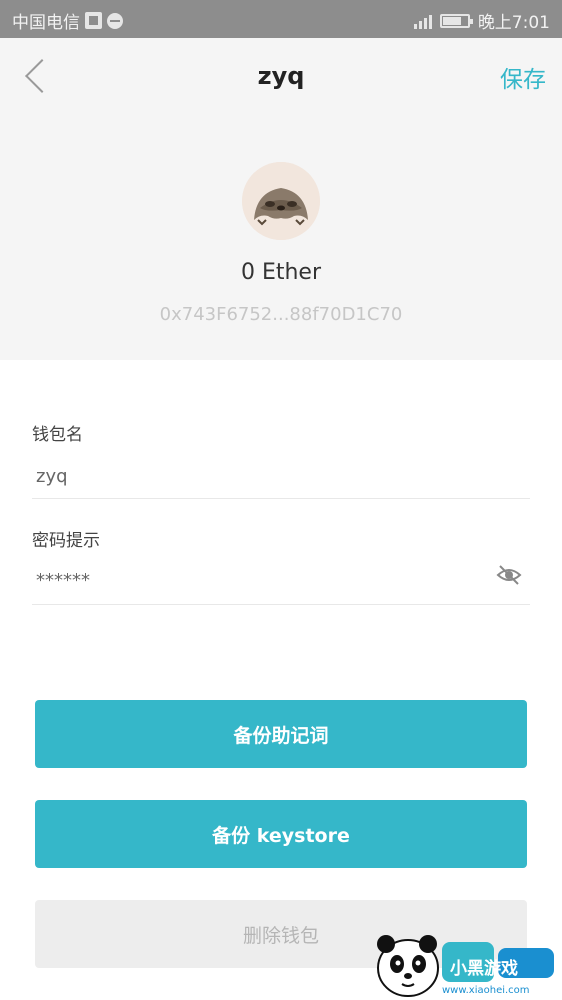 The height and width of the screenshot is (1000, 562). Describe the element at coordinates (93, 20) in the screenshot. I see `sim-icon` at that location.